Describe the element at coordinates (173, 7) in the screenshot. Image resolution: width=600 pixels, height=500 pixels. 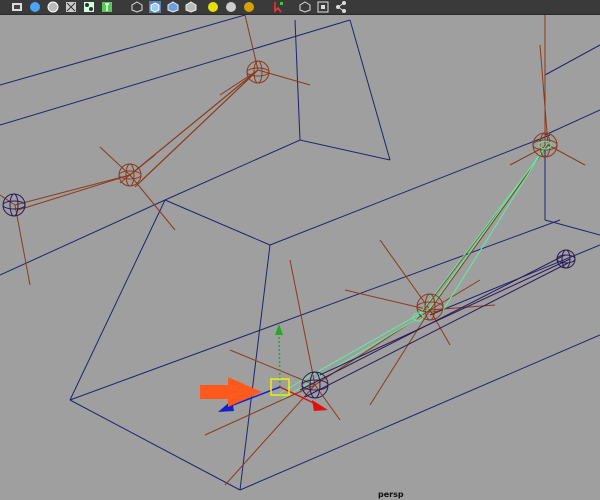
I see `flat-cube-icon` at that location.